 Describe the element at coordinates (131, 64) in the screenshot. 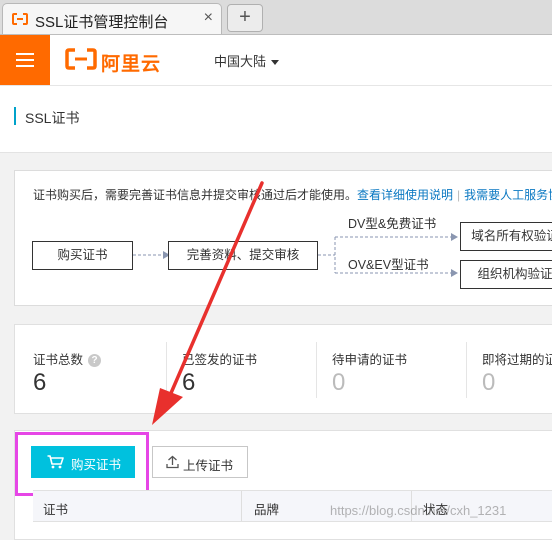

I see `logo-text: 阿里云` at that location.